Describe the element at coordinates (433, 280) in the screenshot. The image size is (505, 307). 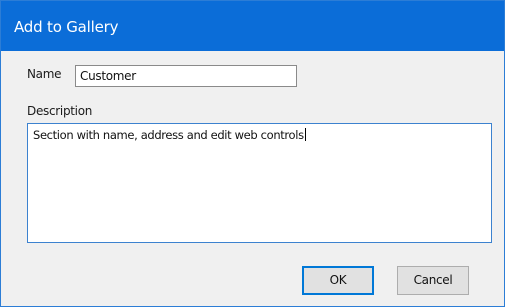
I see `cancel-button: Cancel` at that location.